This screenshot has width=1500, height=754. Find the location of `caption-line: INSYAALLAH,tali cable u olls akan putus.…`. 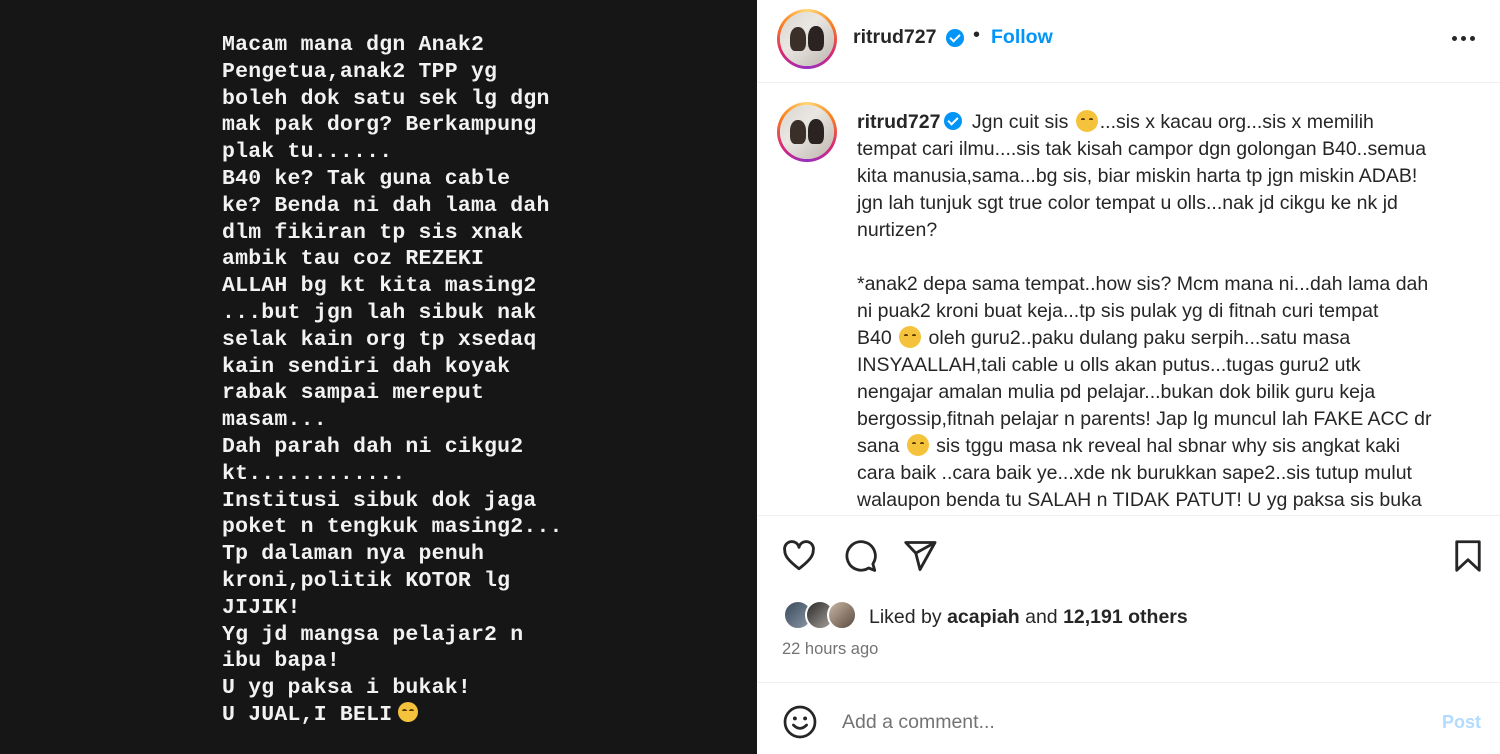

caption-line: INSYAALLAH,tali cable u olls akan putus.… is located at coordinates (1109, 365).